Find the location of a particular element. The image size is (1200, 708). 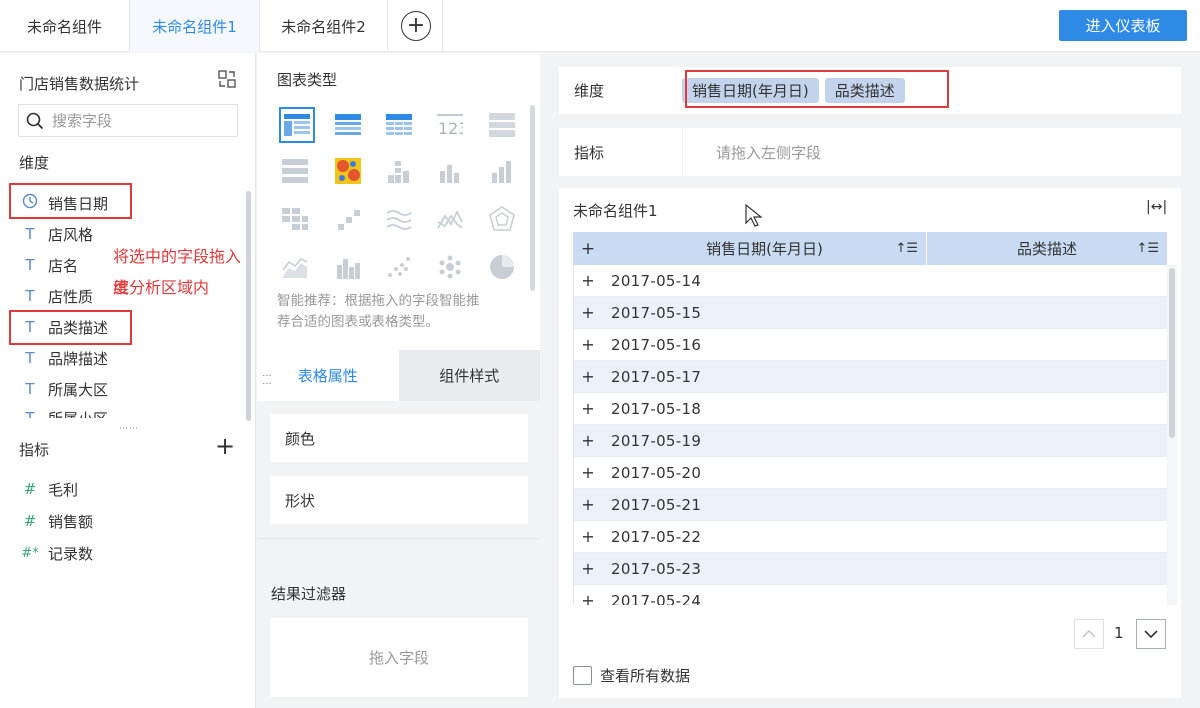

text-field-icon: T is located at coordinates (30, 265).